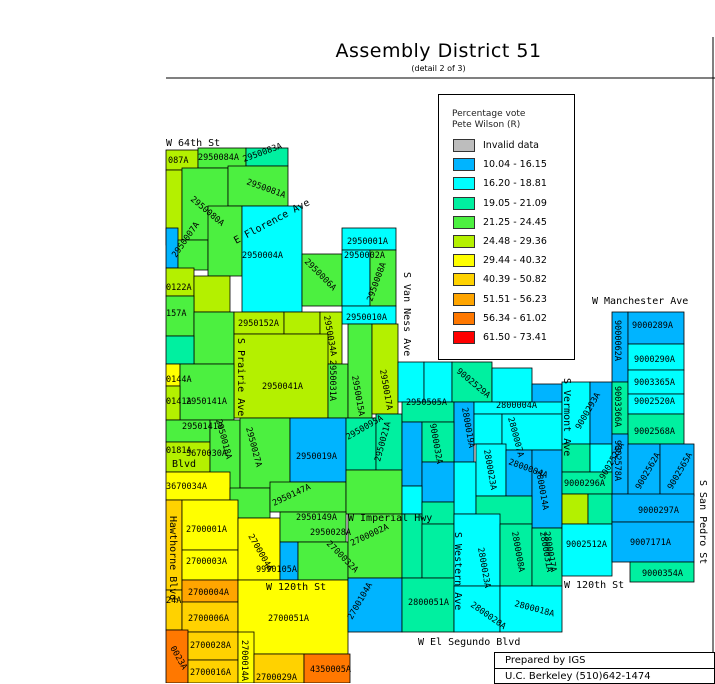  Describe the element at coordinates (428, 603) in the screenshot. I see `precinct-label: 2800051A` at that location.